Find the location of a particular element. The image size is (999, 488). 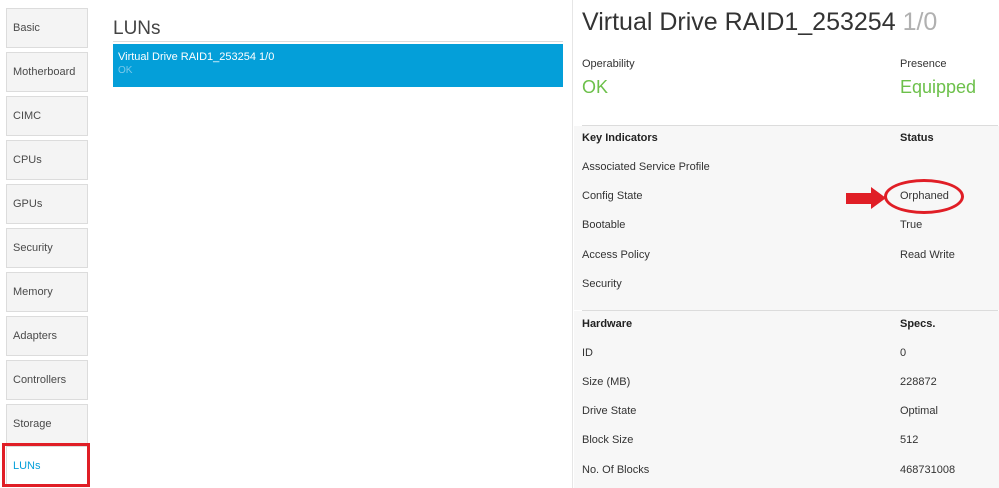

sidebar-item-cimc: CIMC is located at coordinates (47, 116).